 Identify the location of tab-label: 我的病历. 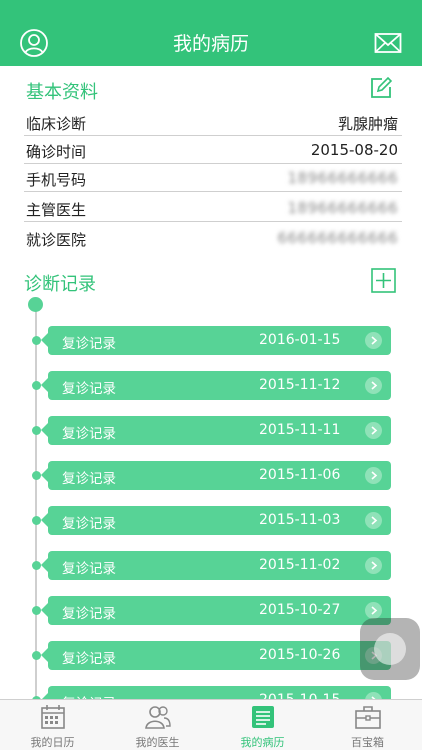
(262, 742).